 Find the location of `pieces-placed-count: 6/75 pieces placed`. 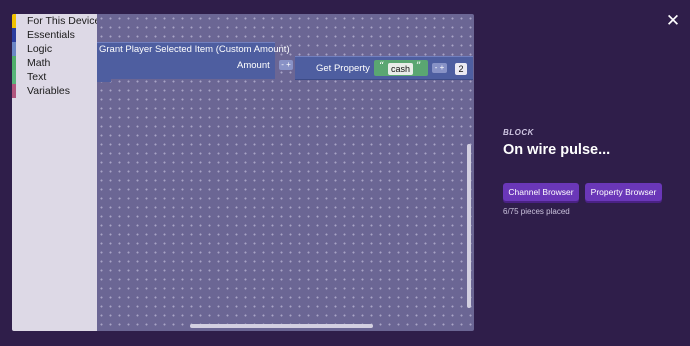

pieces-placed-count: 6/75 pieces placed is located at coordinates (536, 211).